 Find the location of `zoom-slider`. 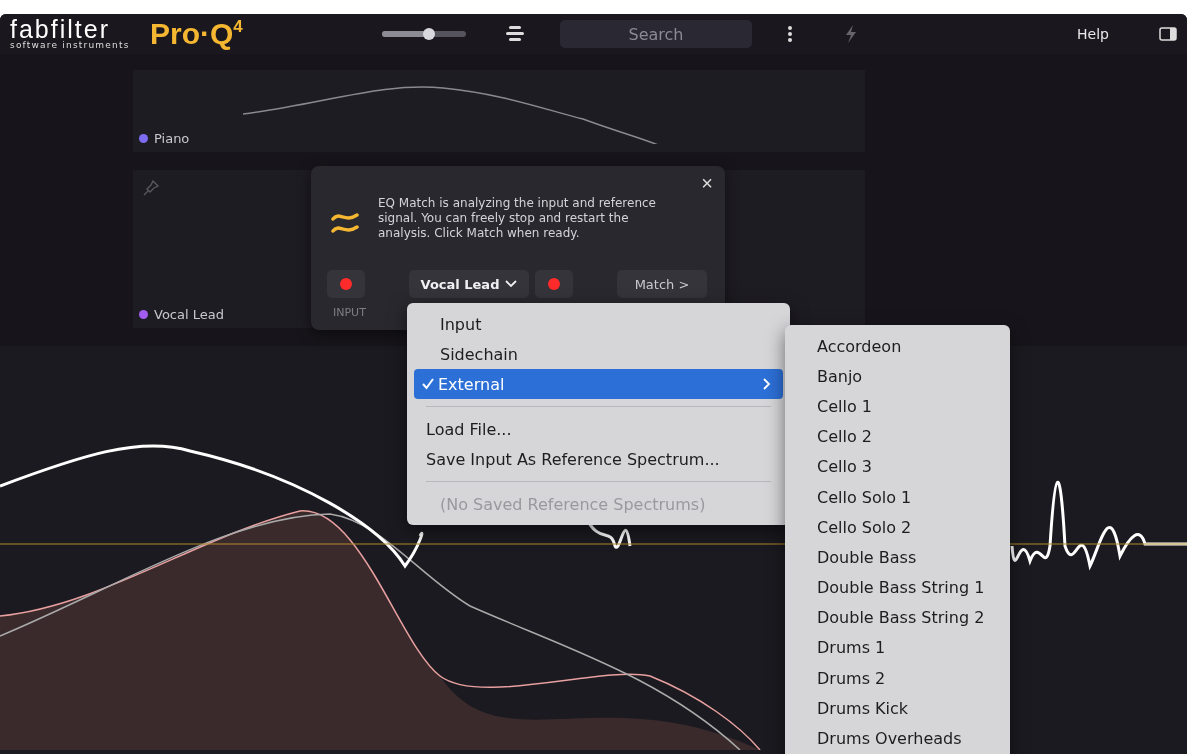

zoom-slider is located at coordinates (424, 34).